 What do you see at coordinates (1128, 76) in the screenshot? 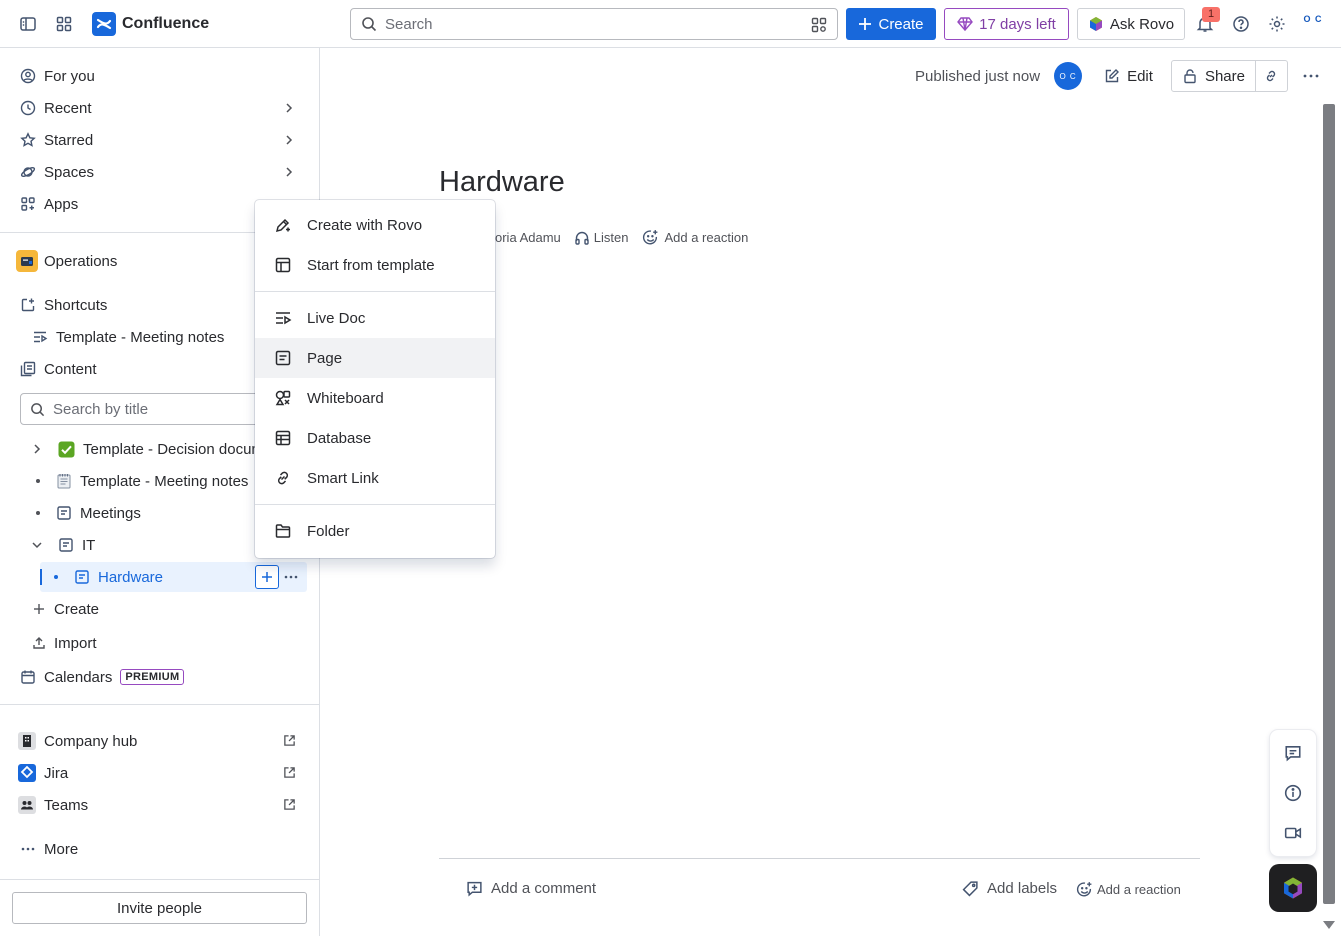
I see `edit-button: Edit` at bounding box center [1128, 76].